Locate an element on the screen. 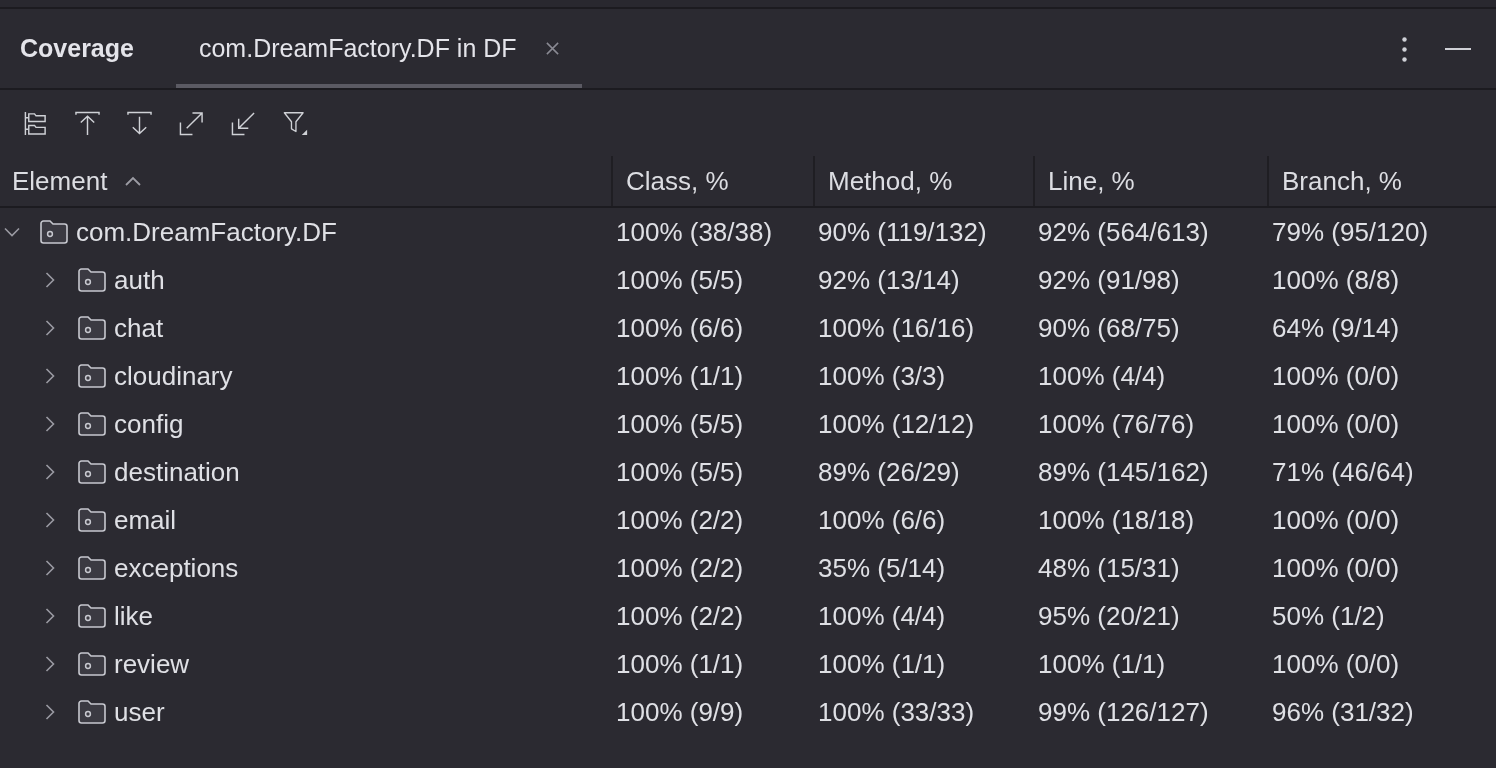 The image size is (1496, 768). table-cell: 89% (26/29) is located at coordinates (889, 472).